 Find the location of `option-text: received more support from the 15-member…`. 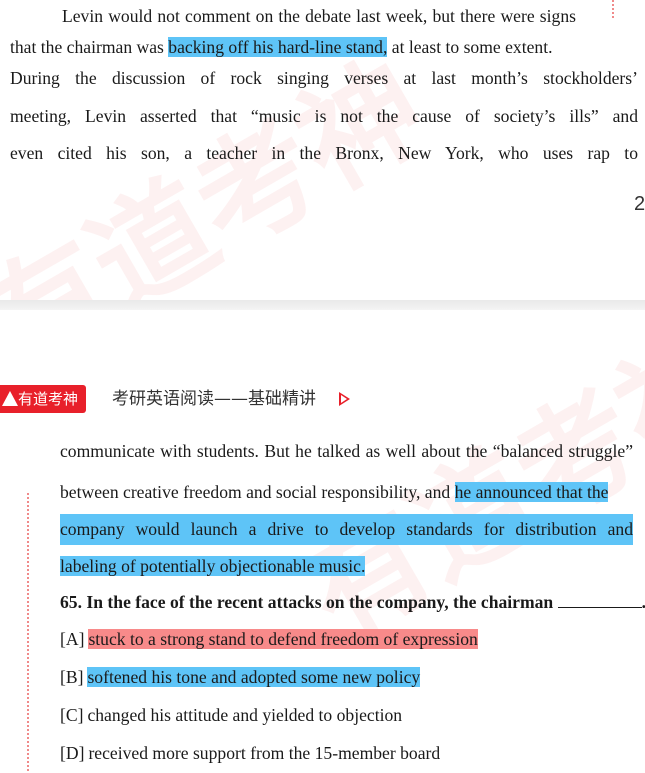

option-text: received more support from the 15-member… is located at coordinates (264, 753).